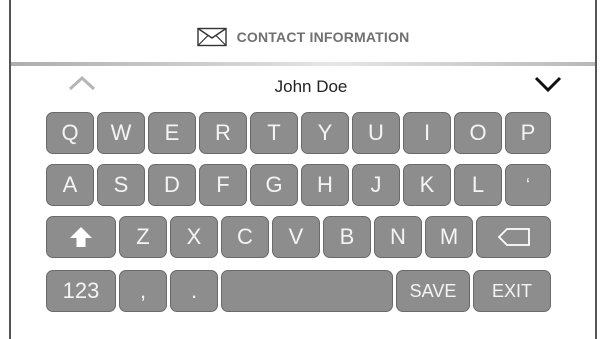  What do you see at coordinates (596, 169) in the screenshot?
I see `frame-right-border` at bounding box center [596, 169].